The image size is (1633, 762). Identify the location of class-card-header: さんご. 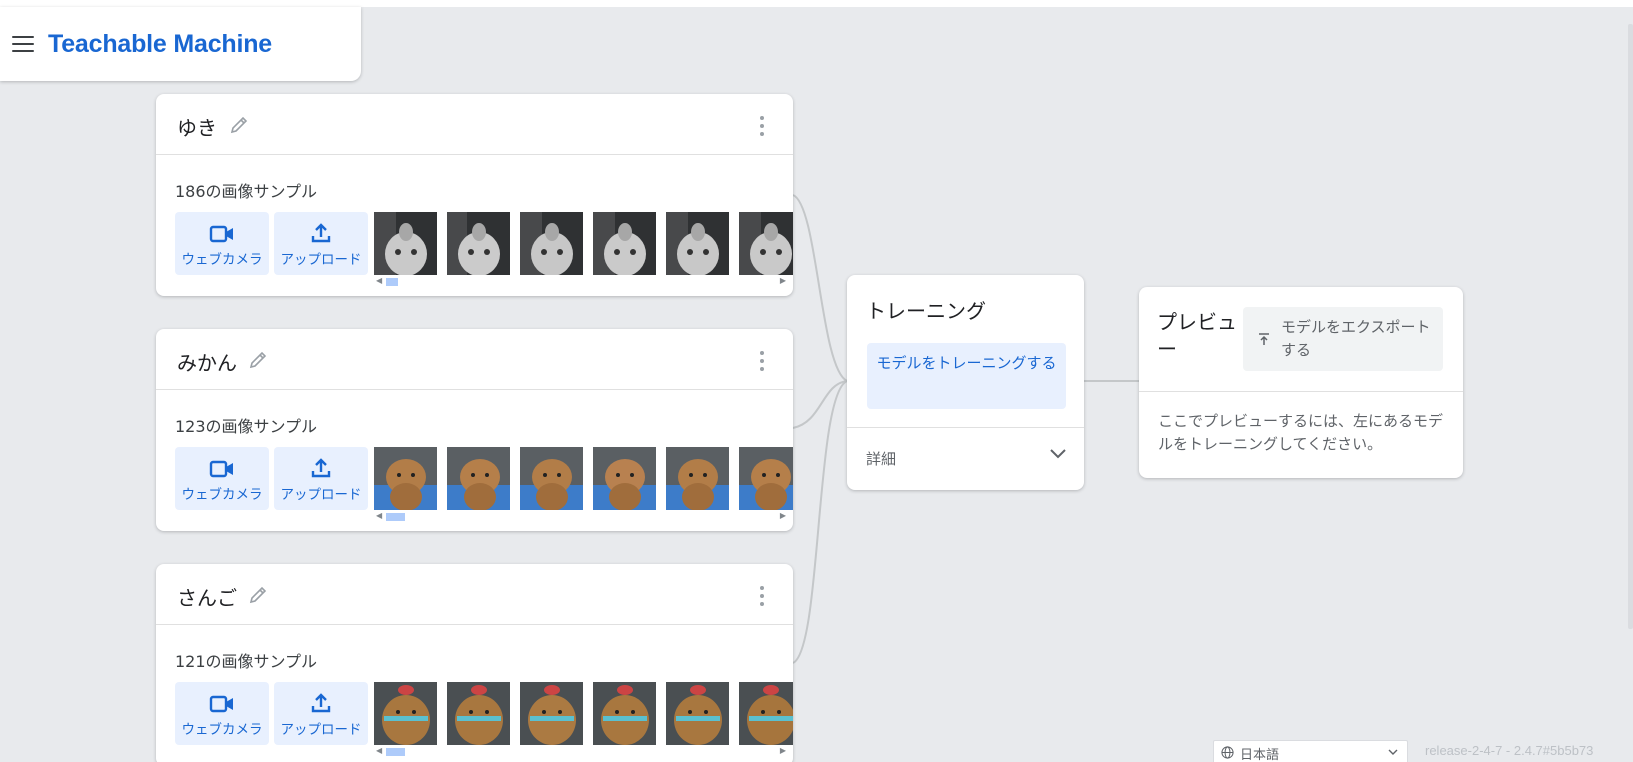
(474, 594).